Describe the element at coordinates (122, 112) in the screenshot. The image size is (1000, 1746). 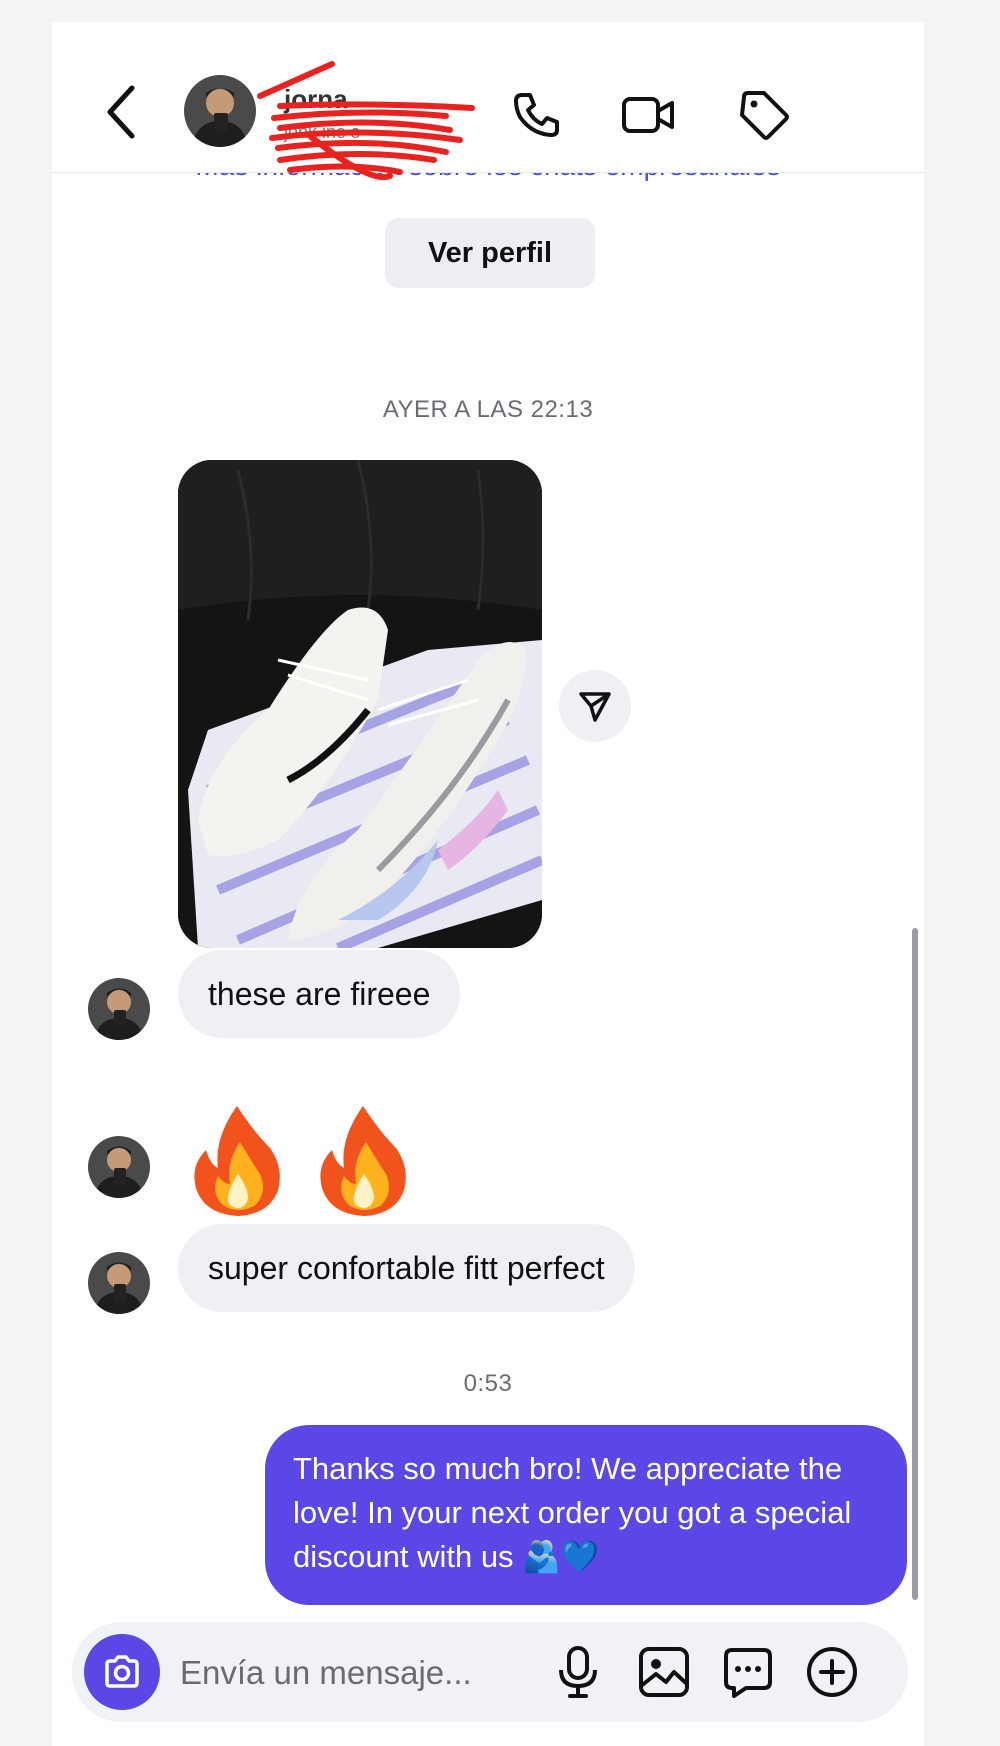
I see `back-chevron-icon` at that location.